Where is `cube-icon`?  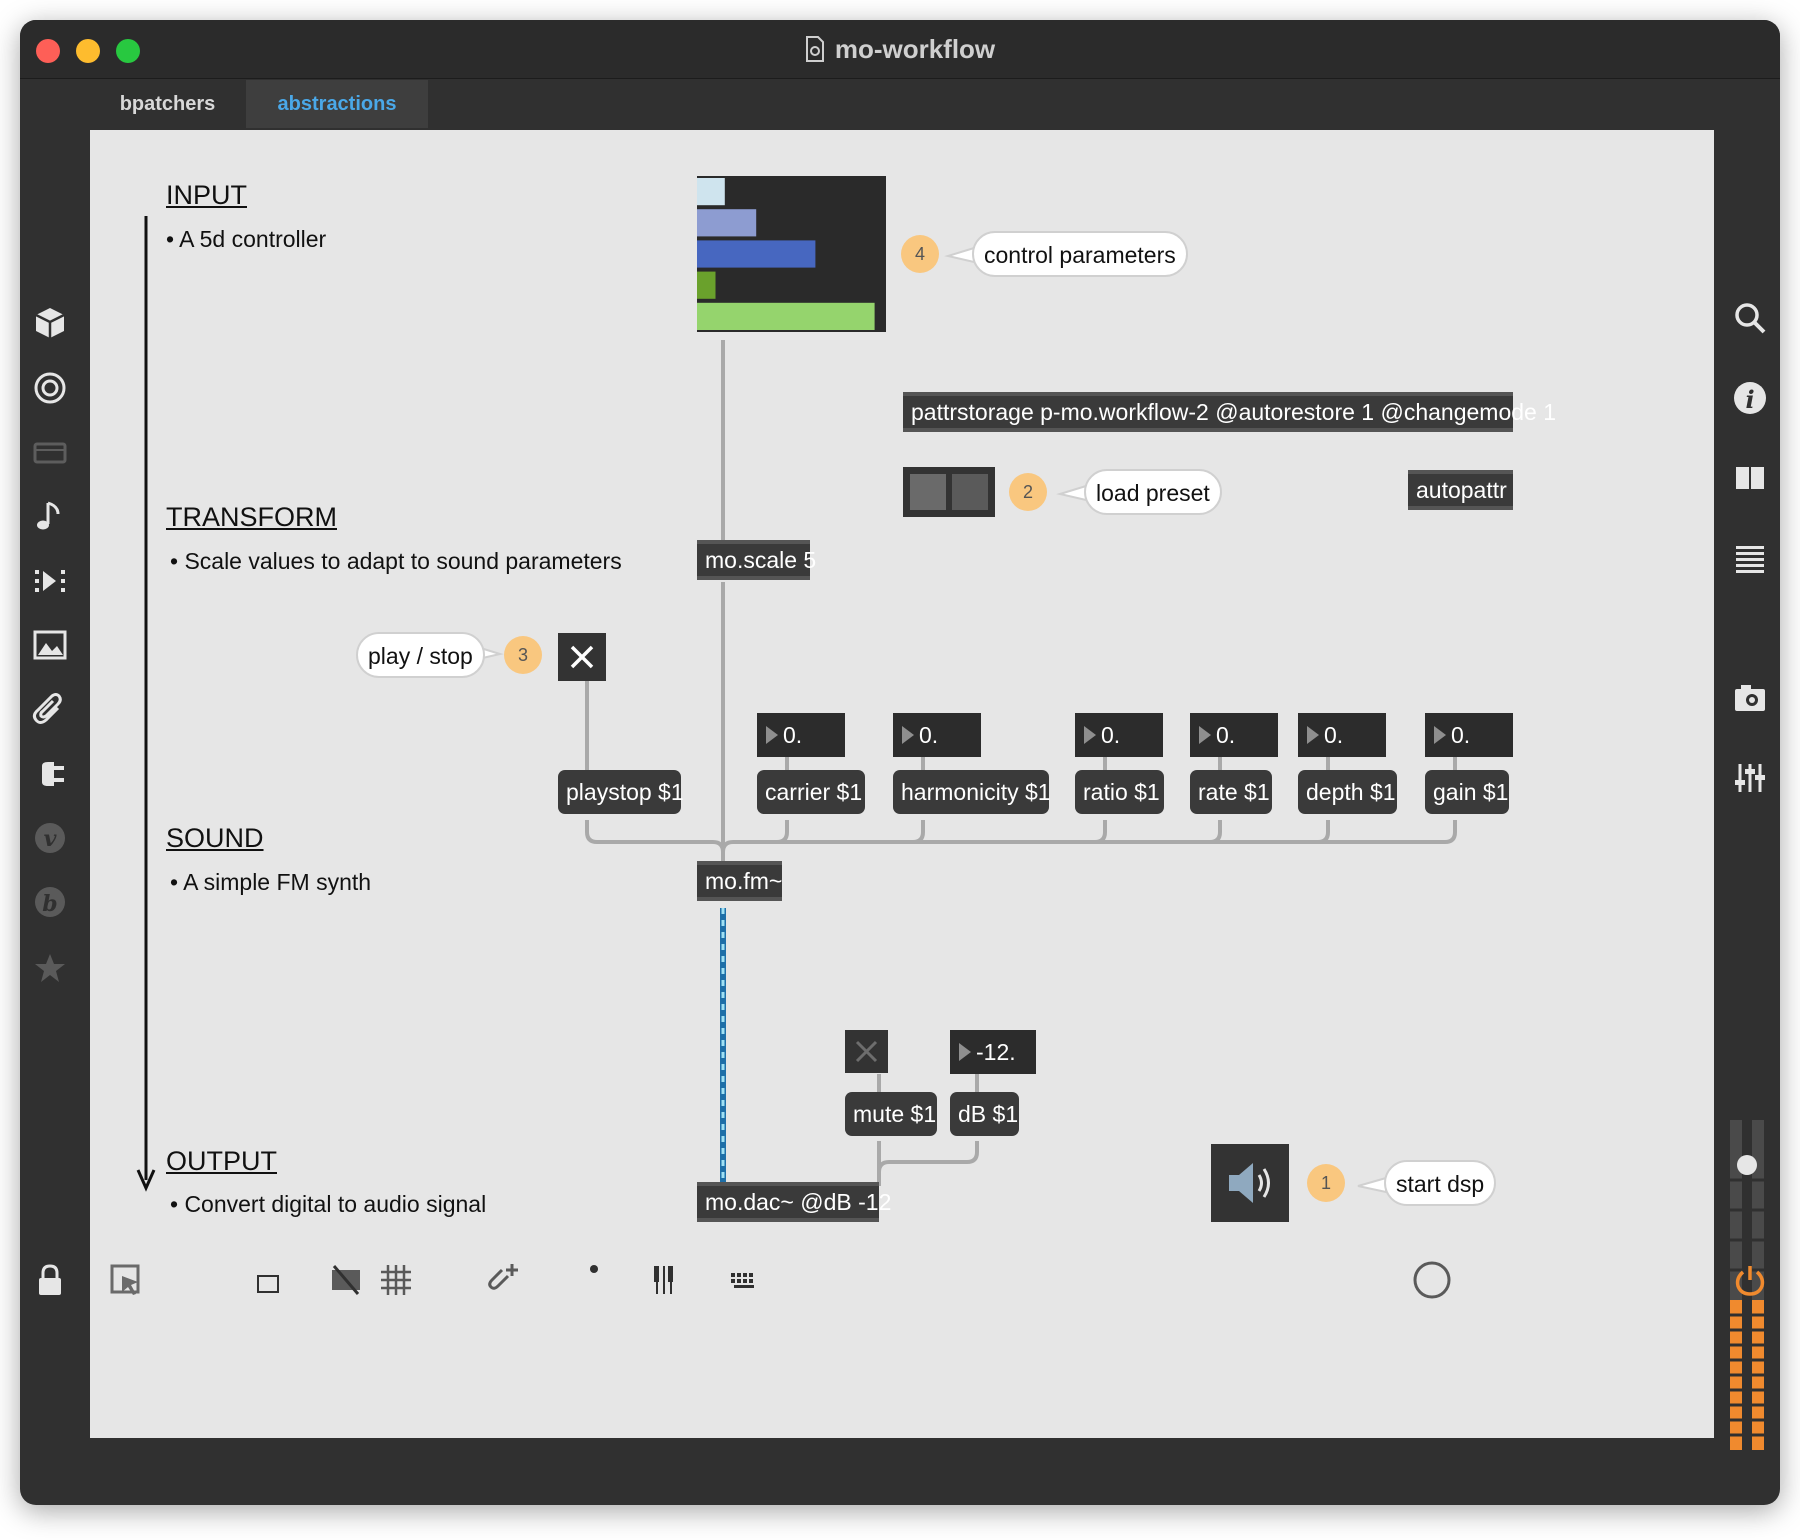 cube-icon is located at coordinates (50, 323).